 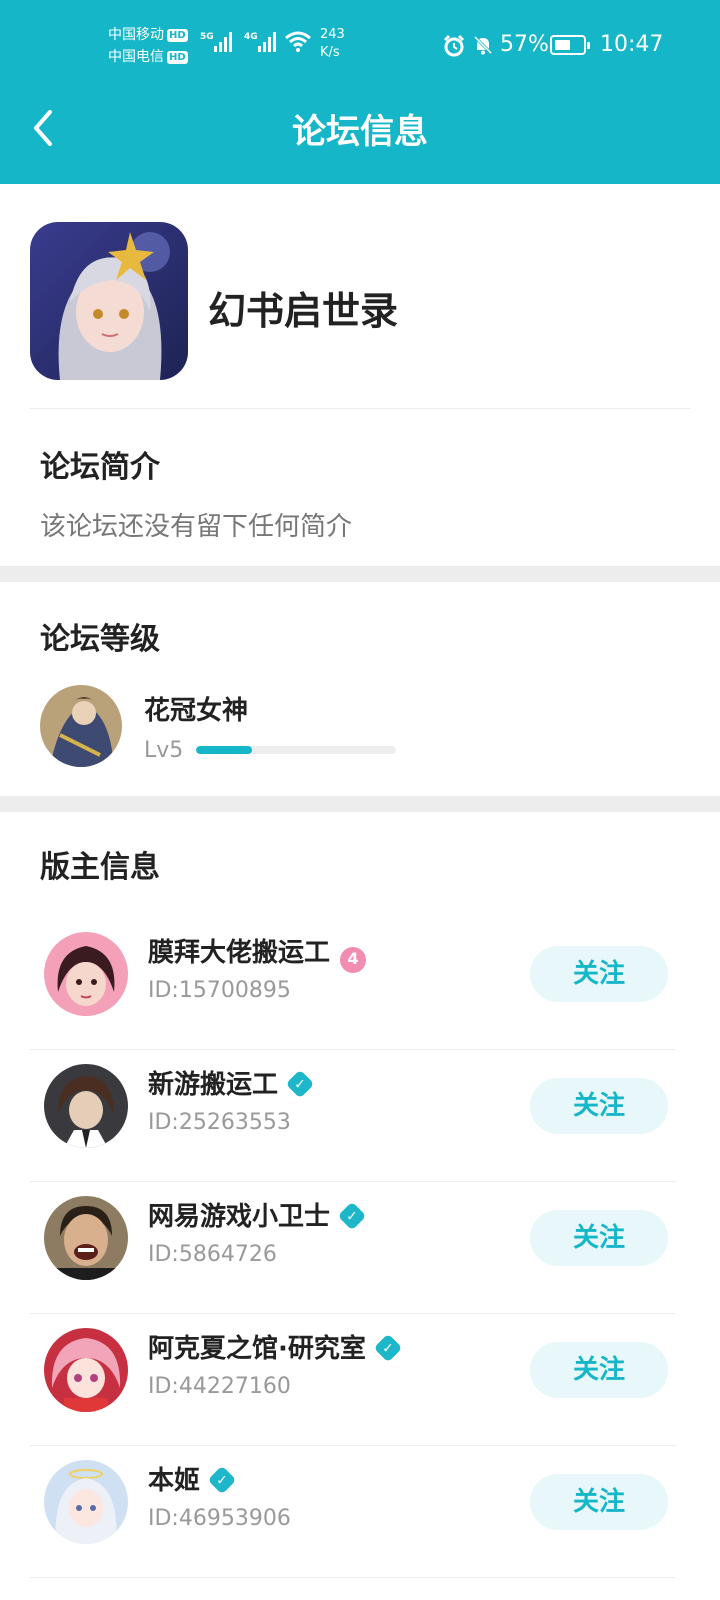 What do you see at coordinates (632, 44) in the screenshot?
I see `clock: 10:47` at bounding box center [632, 44].